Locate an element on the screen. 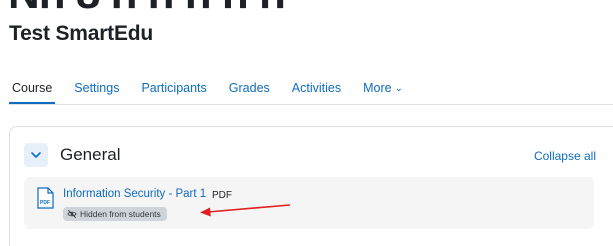  chevron-down-icon is located at coordinates (36, 155).